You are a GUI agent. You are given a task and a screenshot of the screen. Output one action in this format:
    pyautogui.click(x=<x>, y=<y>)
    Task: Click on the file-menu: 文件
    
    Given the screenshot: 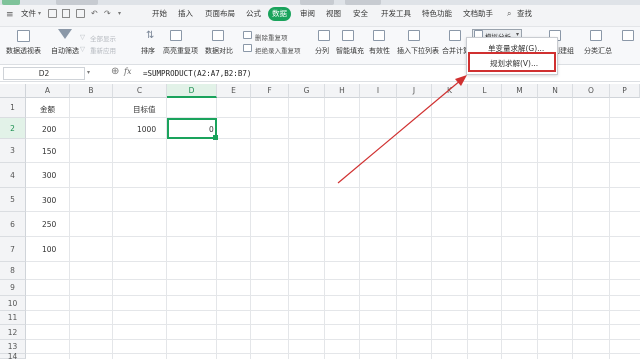 What is the action you would take?
    pyautogui.click(x=28, y=14)
    